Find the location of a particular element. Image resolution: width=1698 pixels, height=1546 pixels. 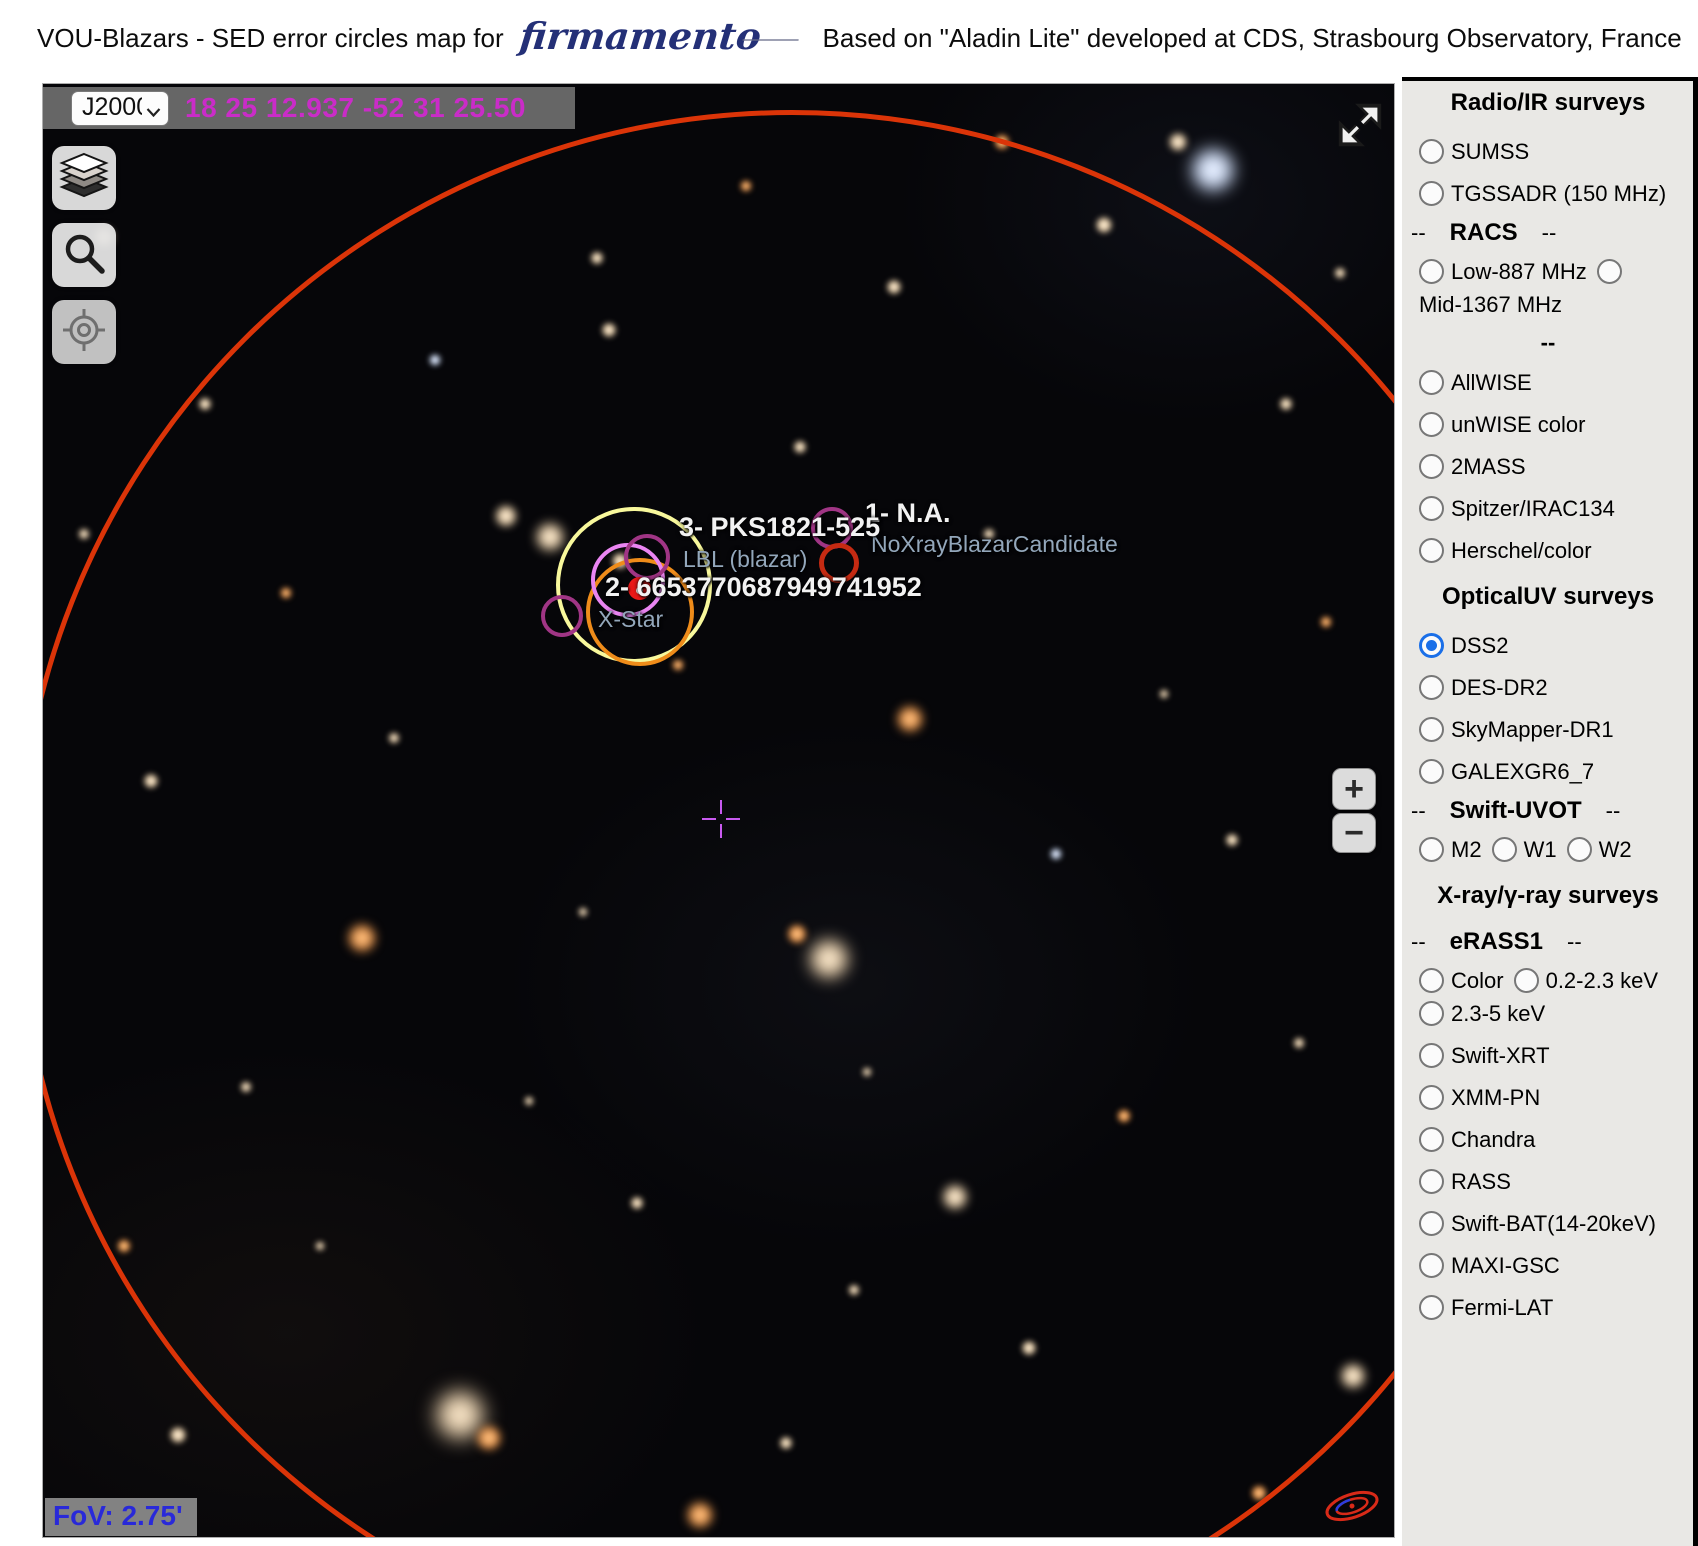

0-2-2-3-kev-radio is located at coordinates (1526, 980).